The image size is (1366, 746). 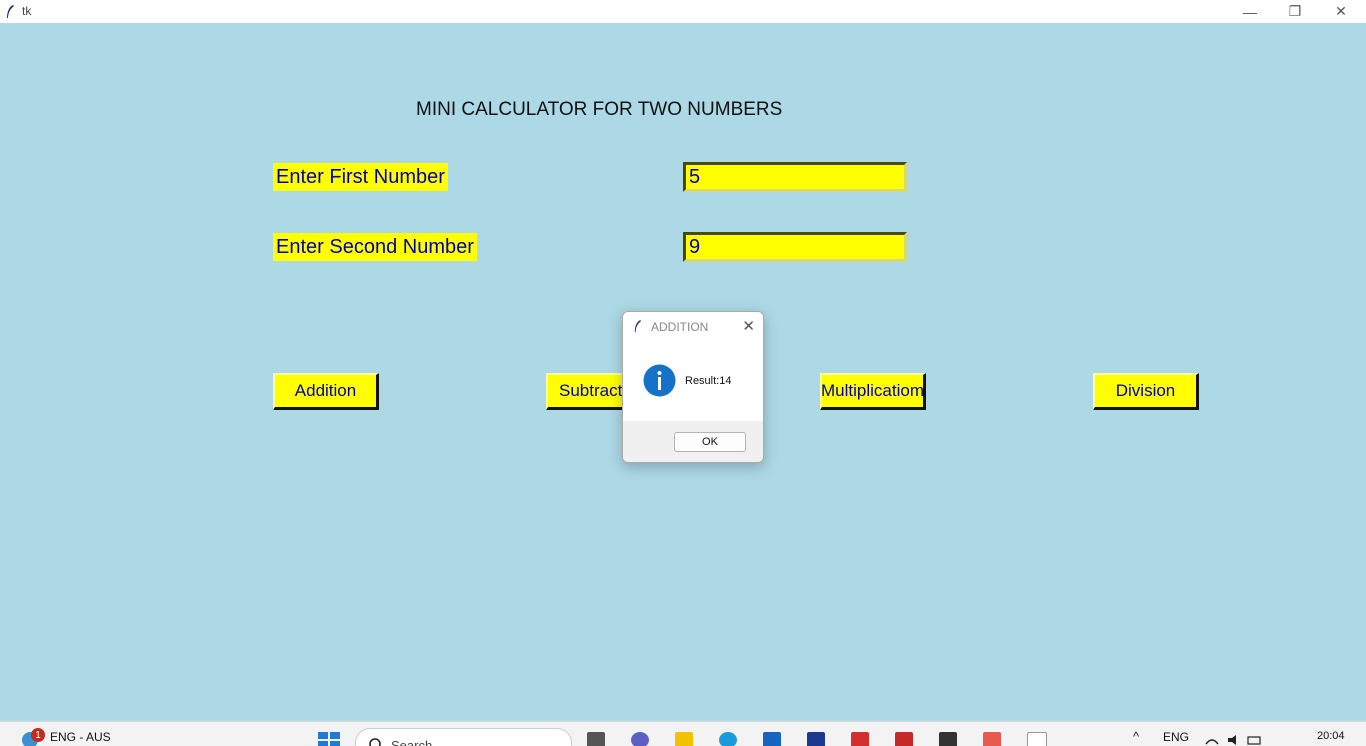 What do you see at coordinates (684, 739) in the screenshot?
I see `file-explorer-icon` at bounding box center [684, 739].